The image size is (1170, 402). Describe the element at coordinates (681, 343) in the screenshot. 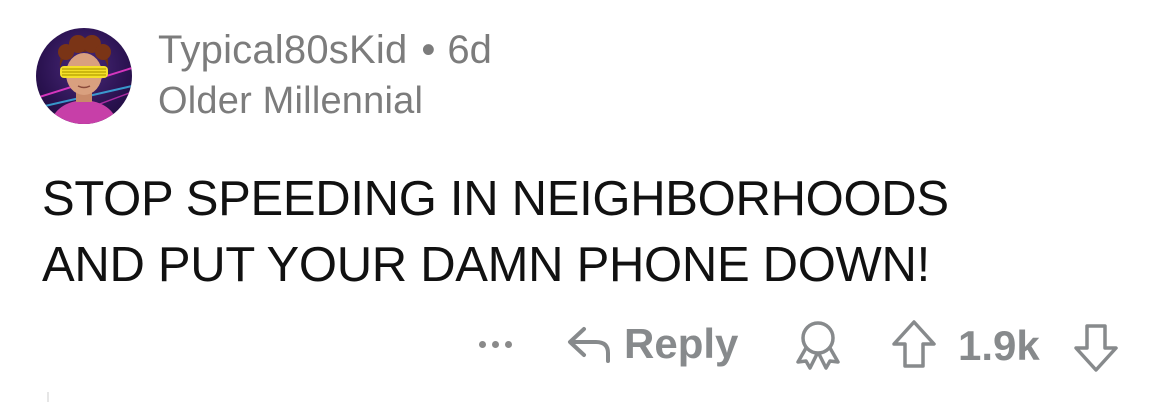

I see `reply-label: Reply` at that location.